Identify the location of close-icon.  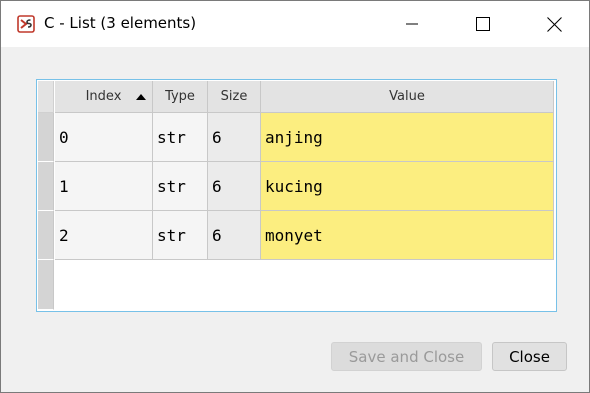
(554, 24).